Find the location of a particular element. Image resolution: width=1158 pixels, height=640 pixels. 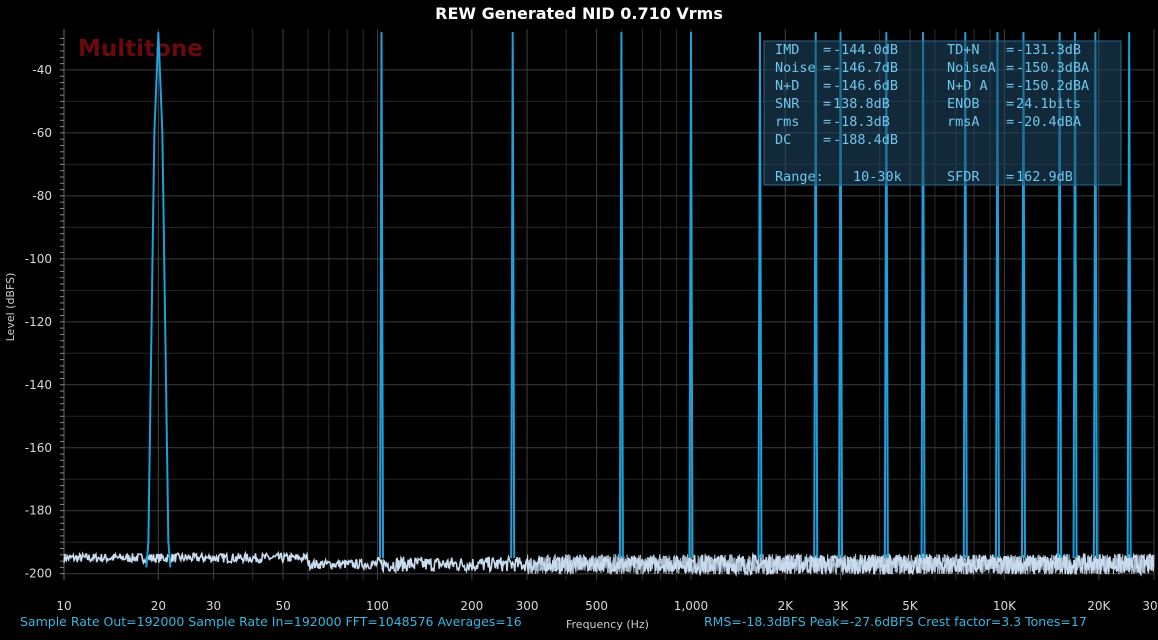

y-tick-label: -40 is located at coordinates (42, 70).